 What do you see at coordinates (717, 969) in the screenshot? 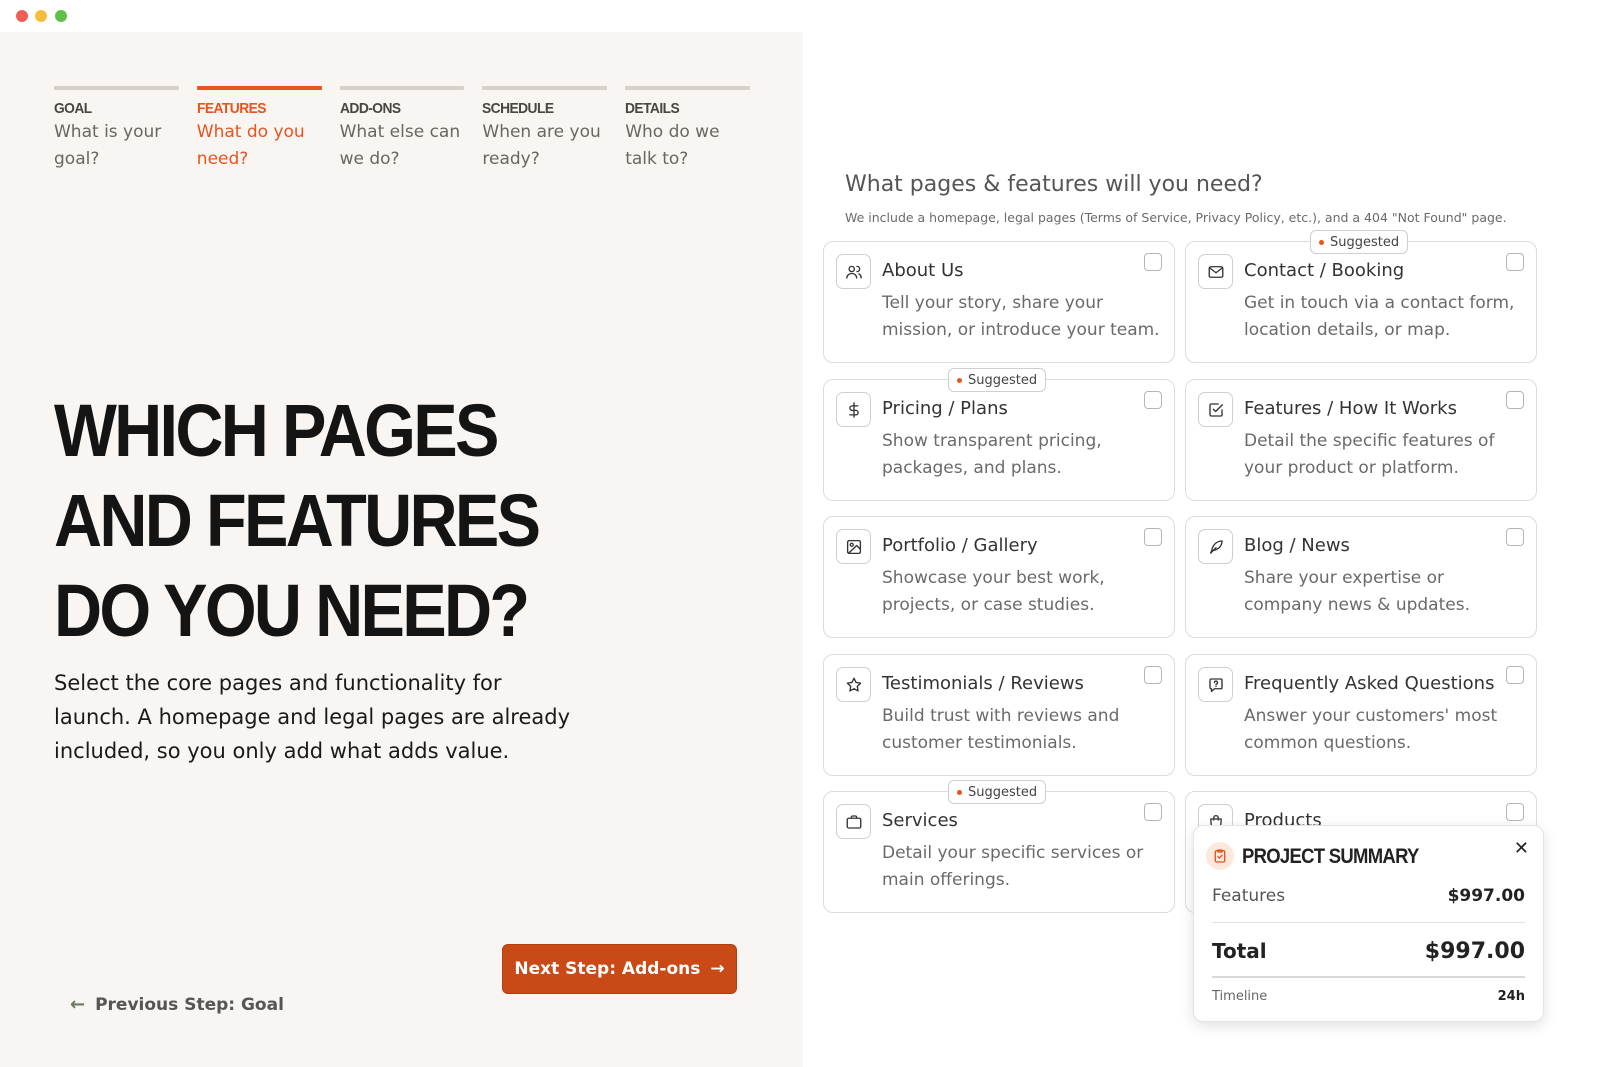
I see `arrow-right-icon: →` at bounding box center [717, 969].